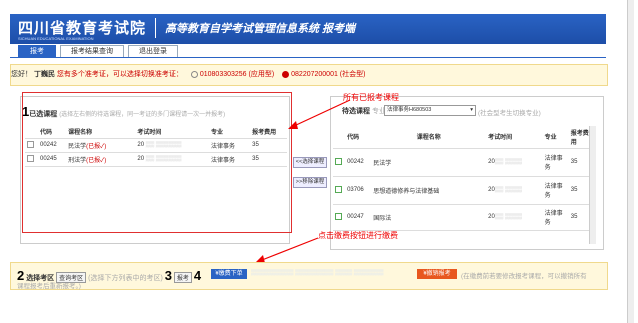 The width and height of the screenshot is (638, 323). Describe the element at coordinates (358, 217) in the screenshot. I see `course-code: 00247` at that location.